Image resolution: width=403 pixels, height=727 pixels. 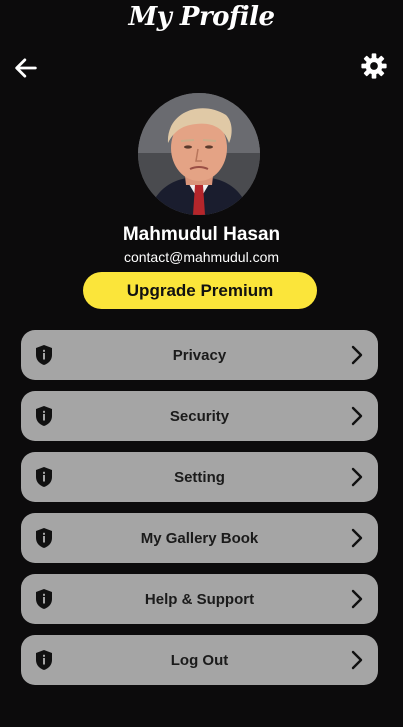 I want to click on gear-icon, so click(x=374, y=66).